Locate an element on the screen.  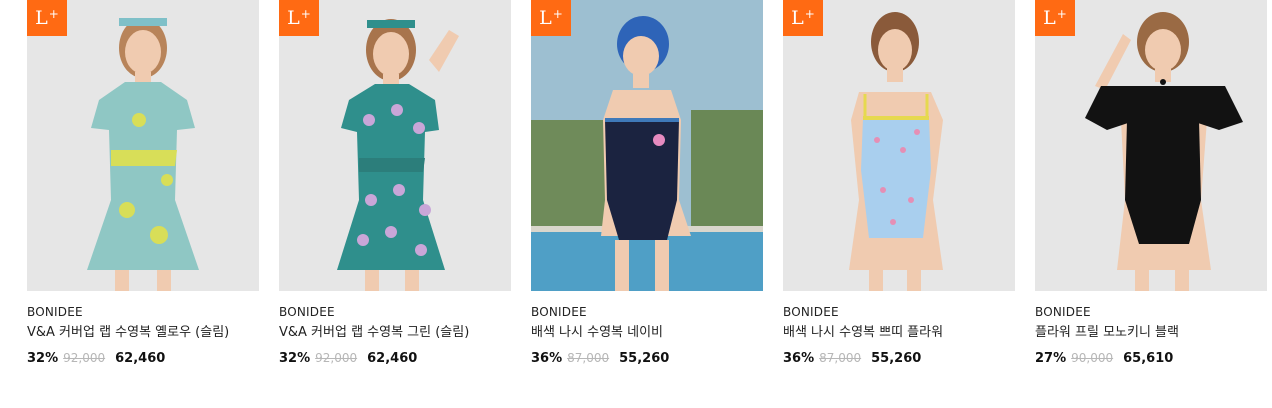
product-name: 배색 나시 수영복 네이비 is located at coordinates (636, 333).